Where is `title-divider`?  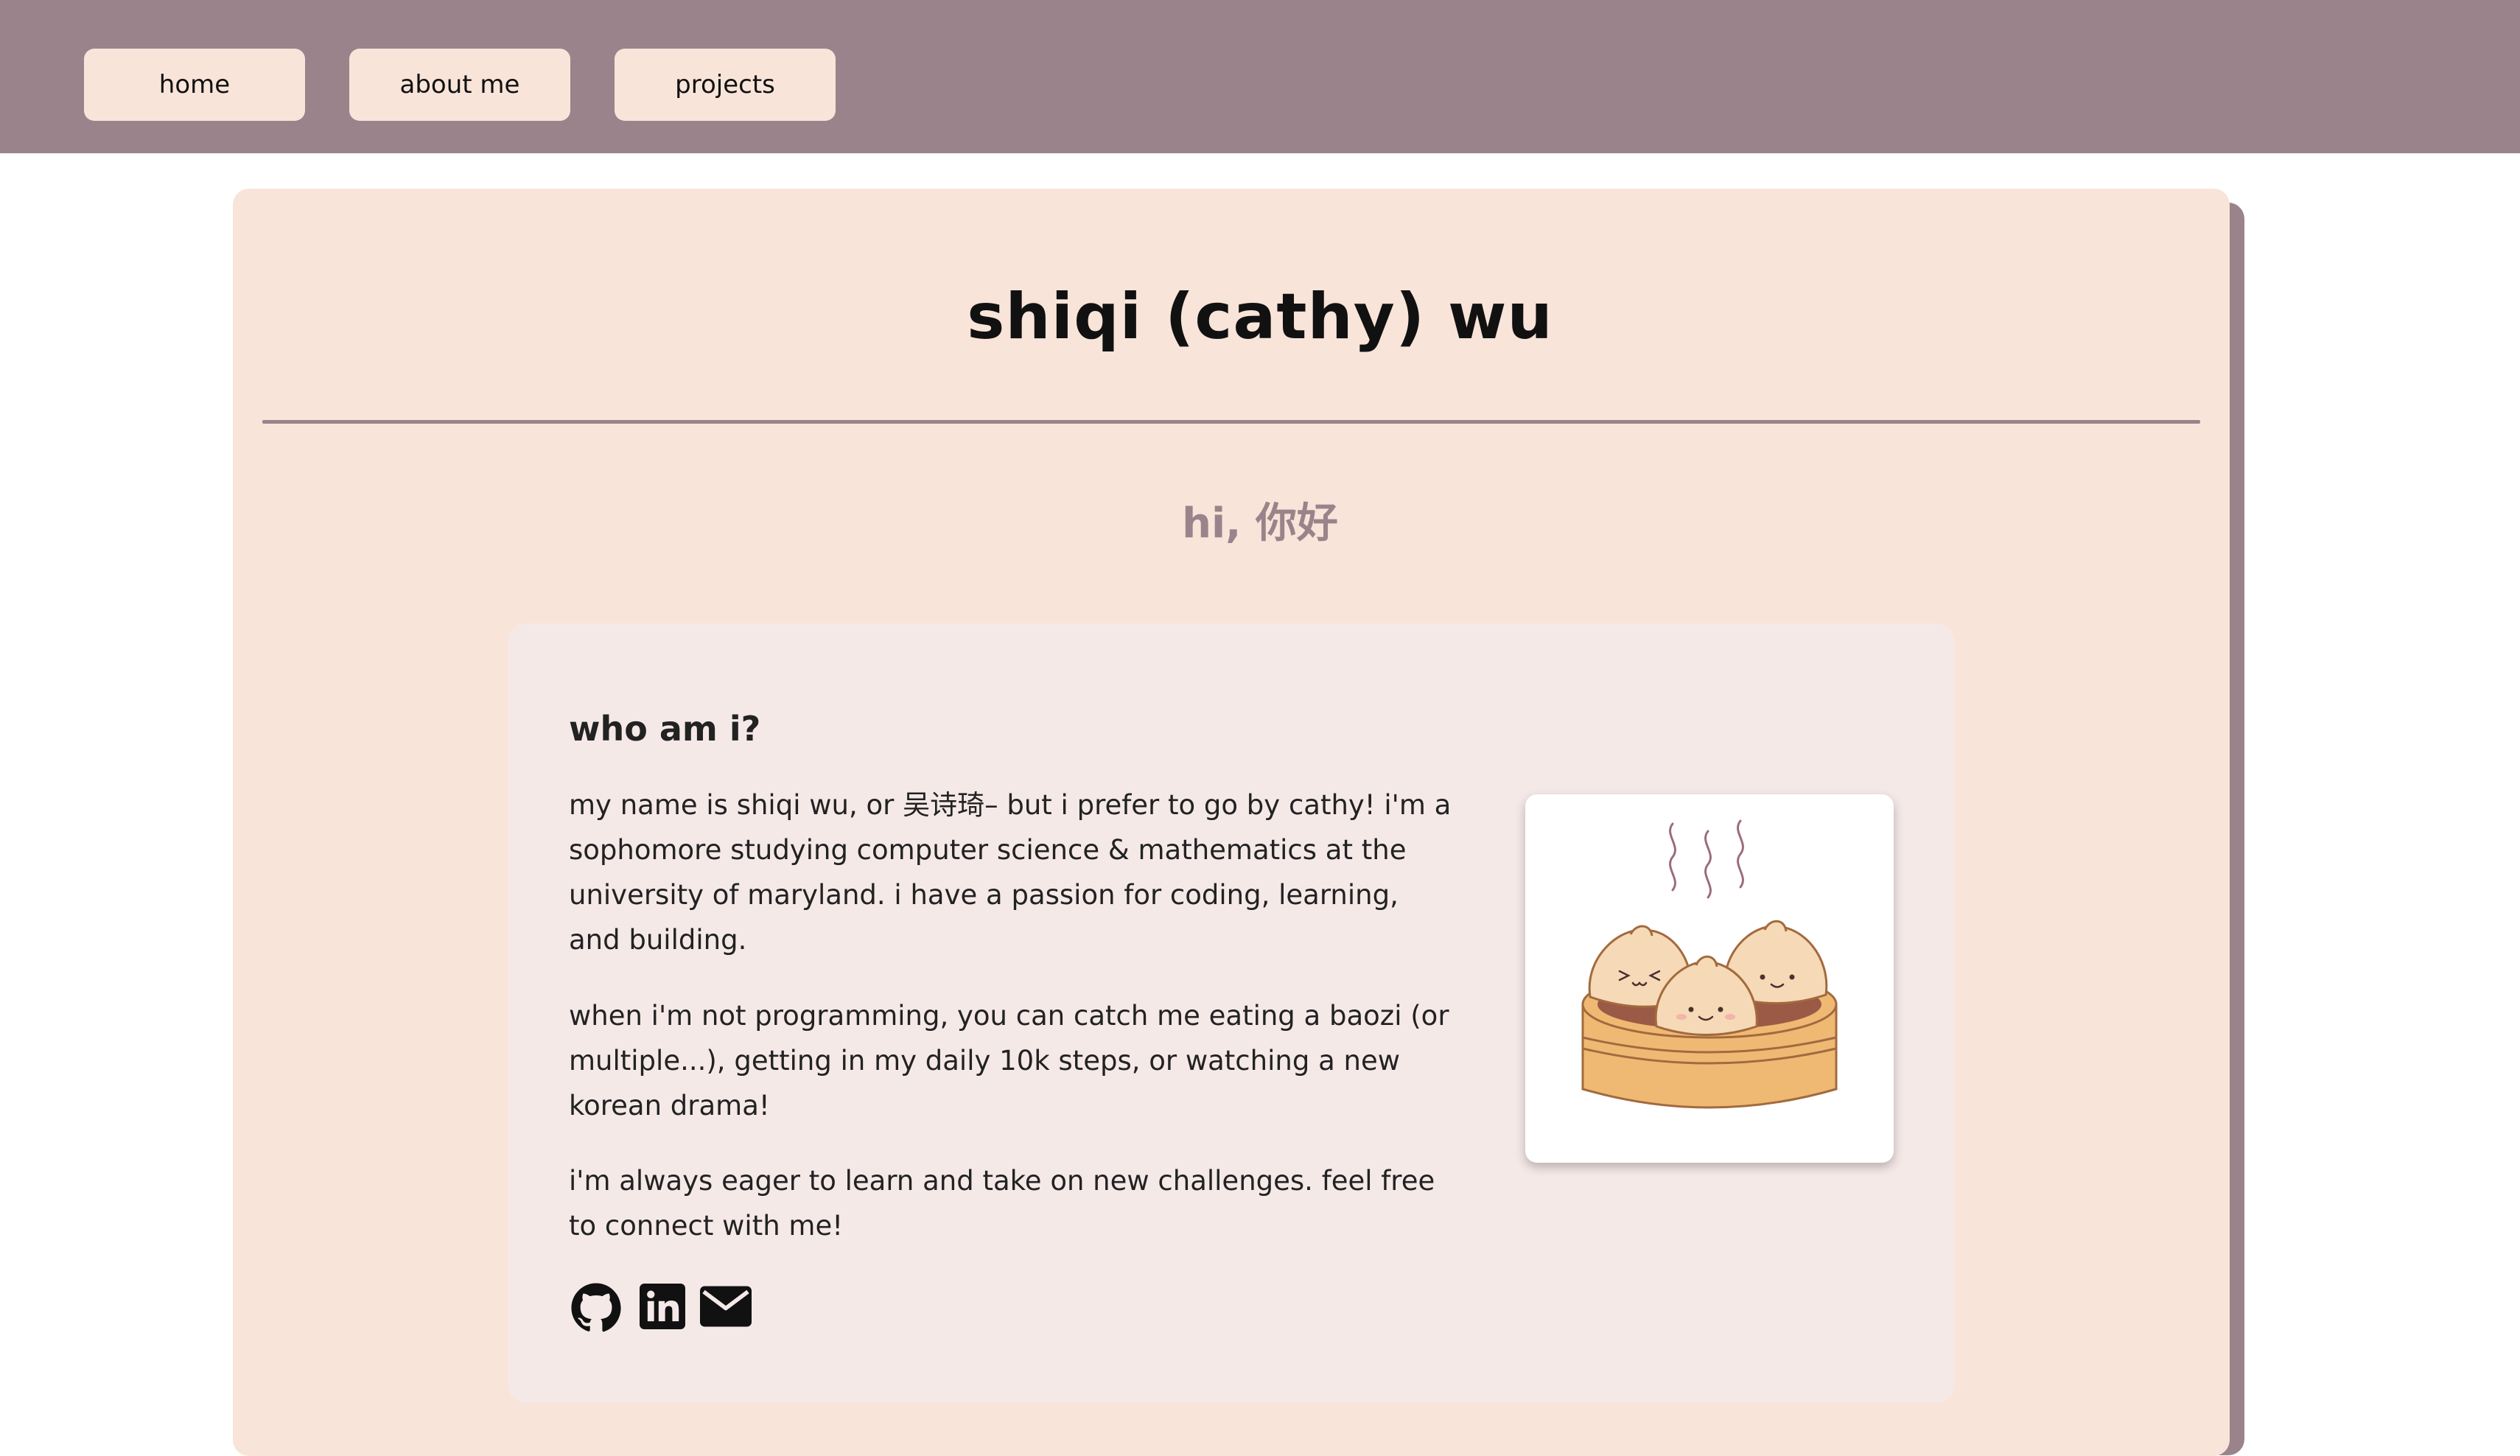 title-divider is located at coordinates (1231, 422).